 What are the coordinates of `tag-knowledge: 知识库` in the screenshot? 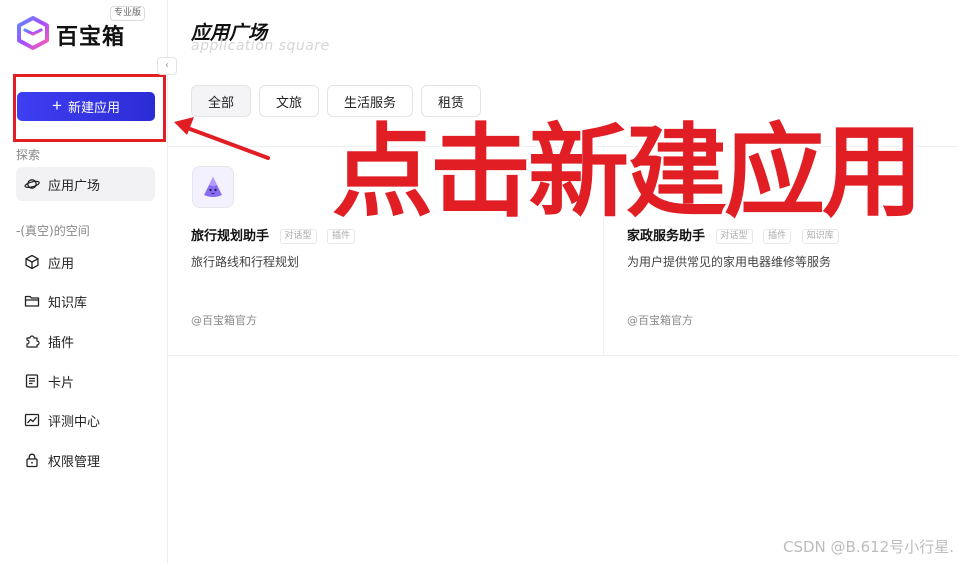 It's located at (820, 236).